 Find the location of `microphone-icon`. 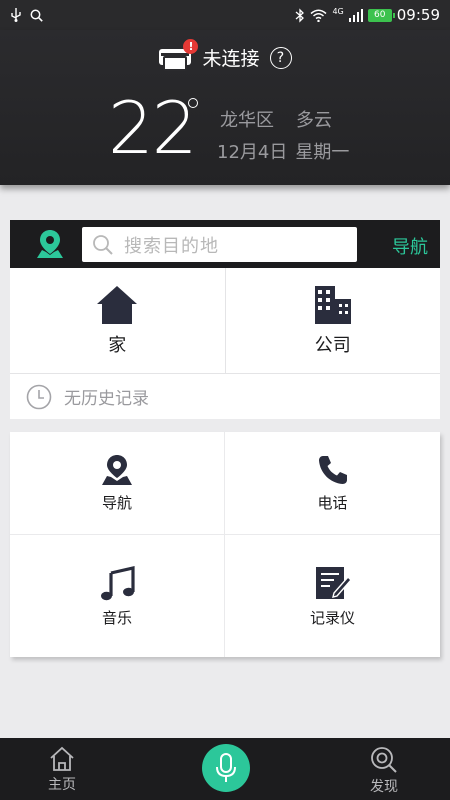

microphone-icon is located at coordinates (226, 767).